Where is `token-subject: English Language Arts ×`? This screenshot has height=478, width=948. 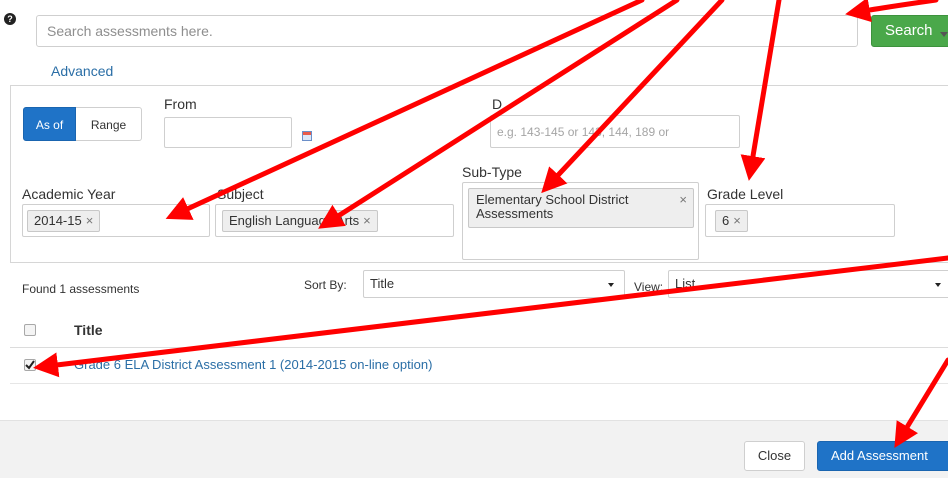
token-subject: English Language Arts × is located at coordinates (300, 221).